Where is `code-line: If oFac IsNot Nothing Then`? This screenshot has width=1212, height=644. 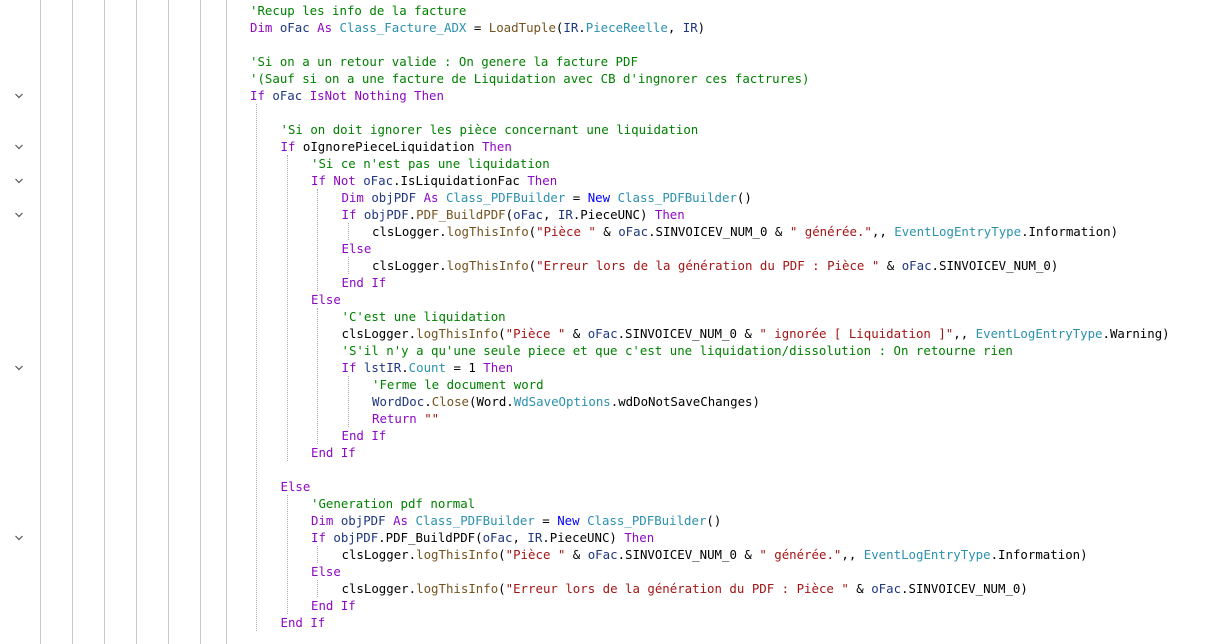 code-line: If oFac IsNot Nothing Then is located at coordinates (347, 95).